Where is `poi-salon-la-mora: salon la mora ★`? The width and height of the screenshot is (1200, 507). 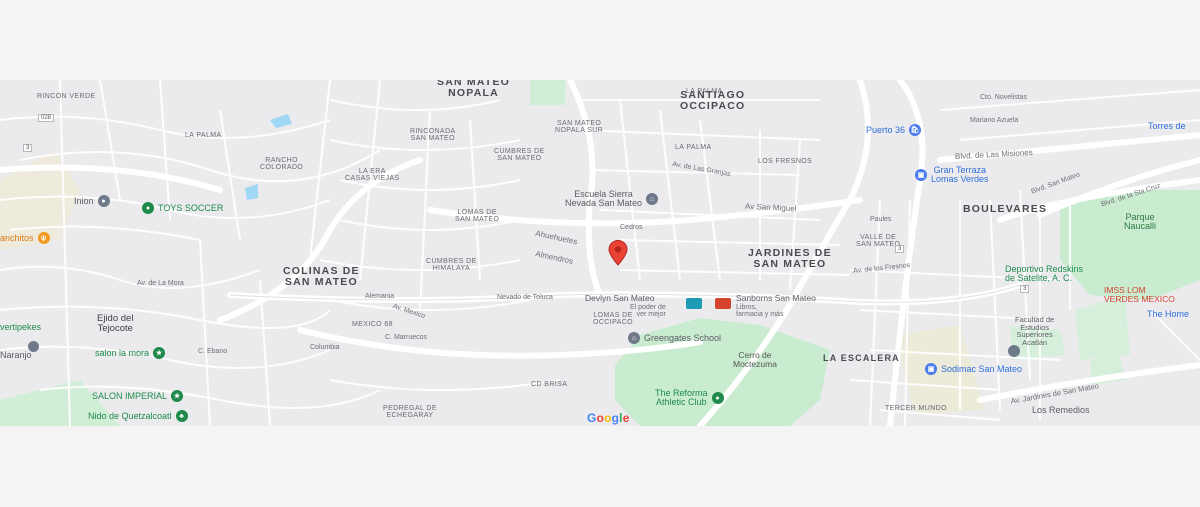
poi-salon-la-mora: salon la mora ★ is located at coordinates (130, 353).